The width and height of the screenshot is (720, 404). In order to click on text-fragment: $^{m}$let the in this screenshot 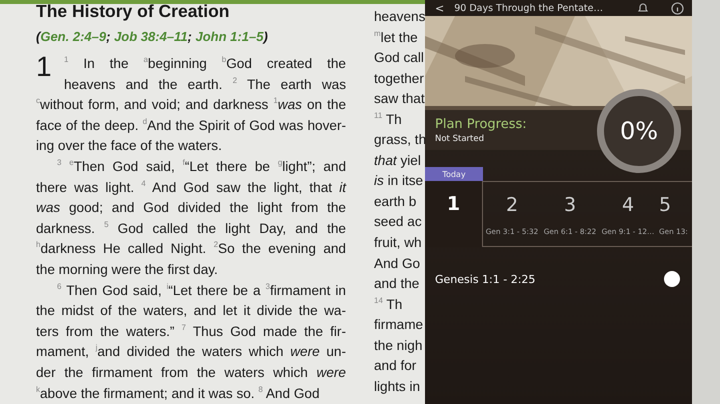, I will do `click(396, 37)`.